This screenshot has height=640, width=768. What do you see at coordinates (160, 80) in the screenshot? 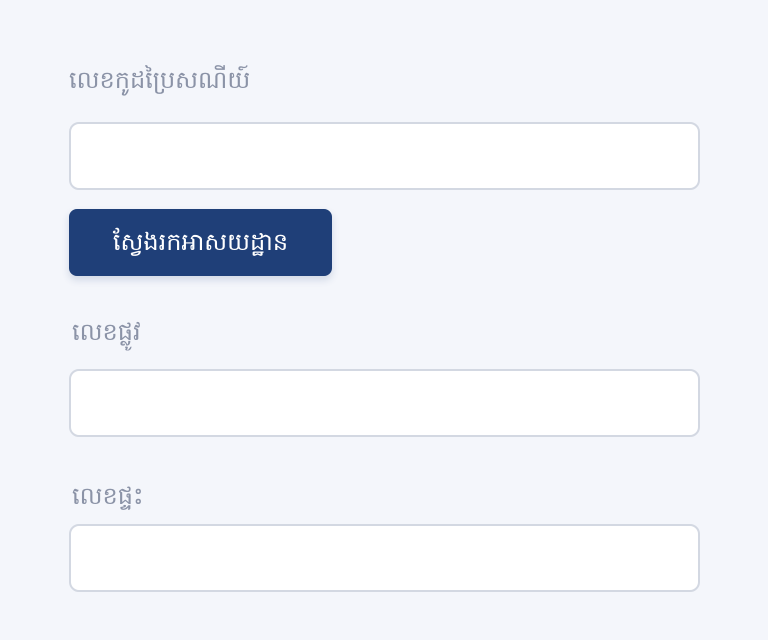
I see `postal-code-label: លេខកូដប្រៃសណីយ៍` at bounding box center [160, 80].